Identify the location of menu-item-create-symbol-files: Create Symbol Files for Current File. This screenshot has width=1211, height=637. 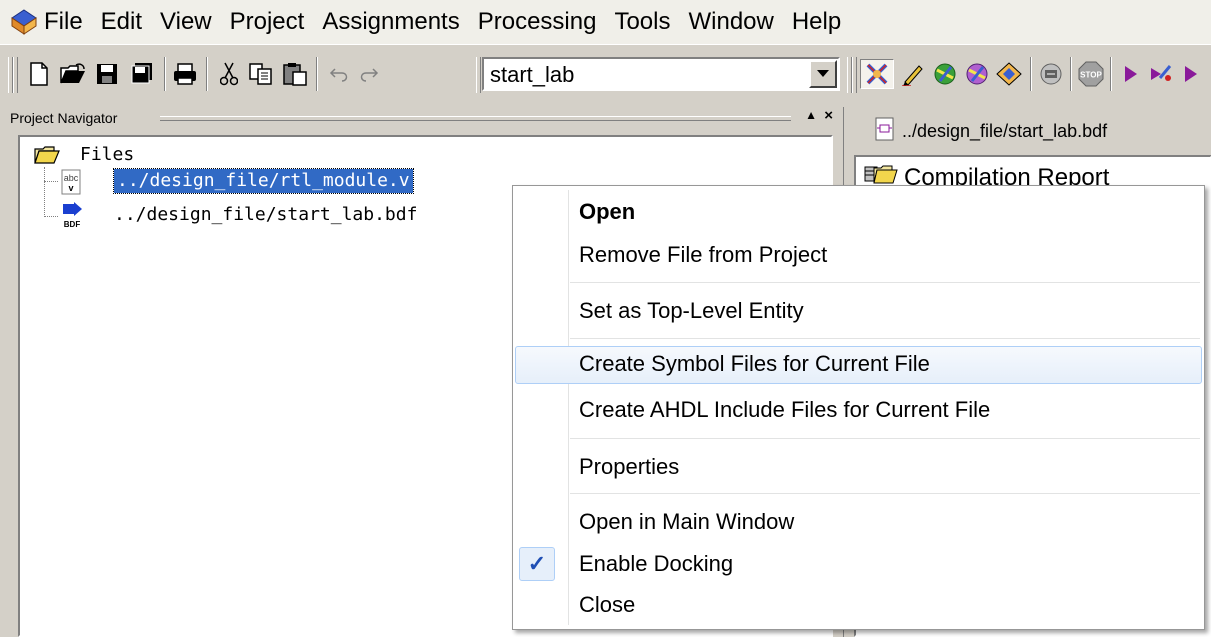
(858, 365).